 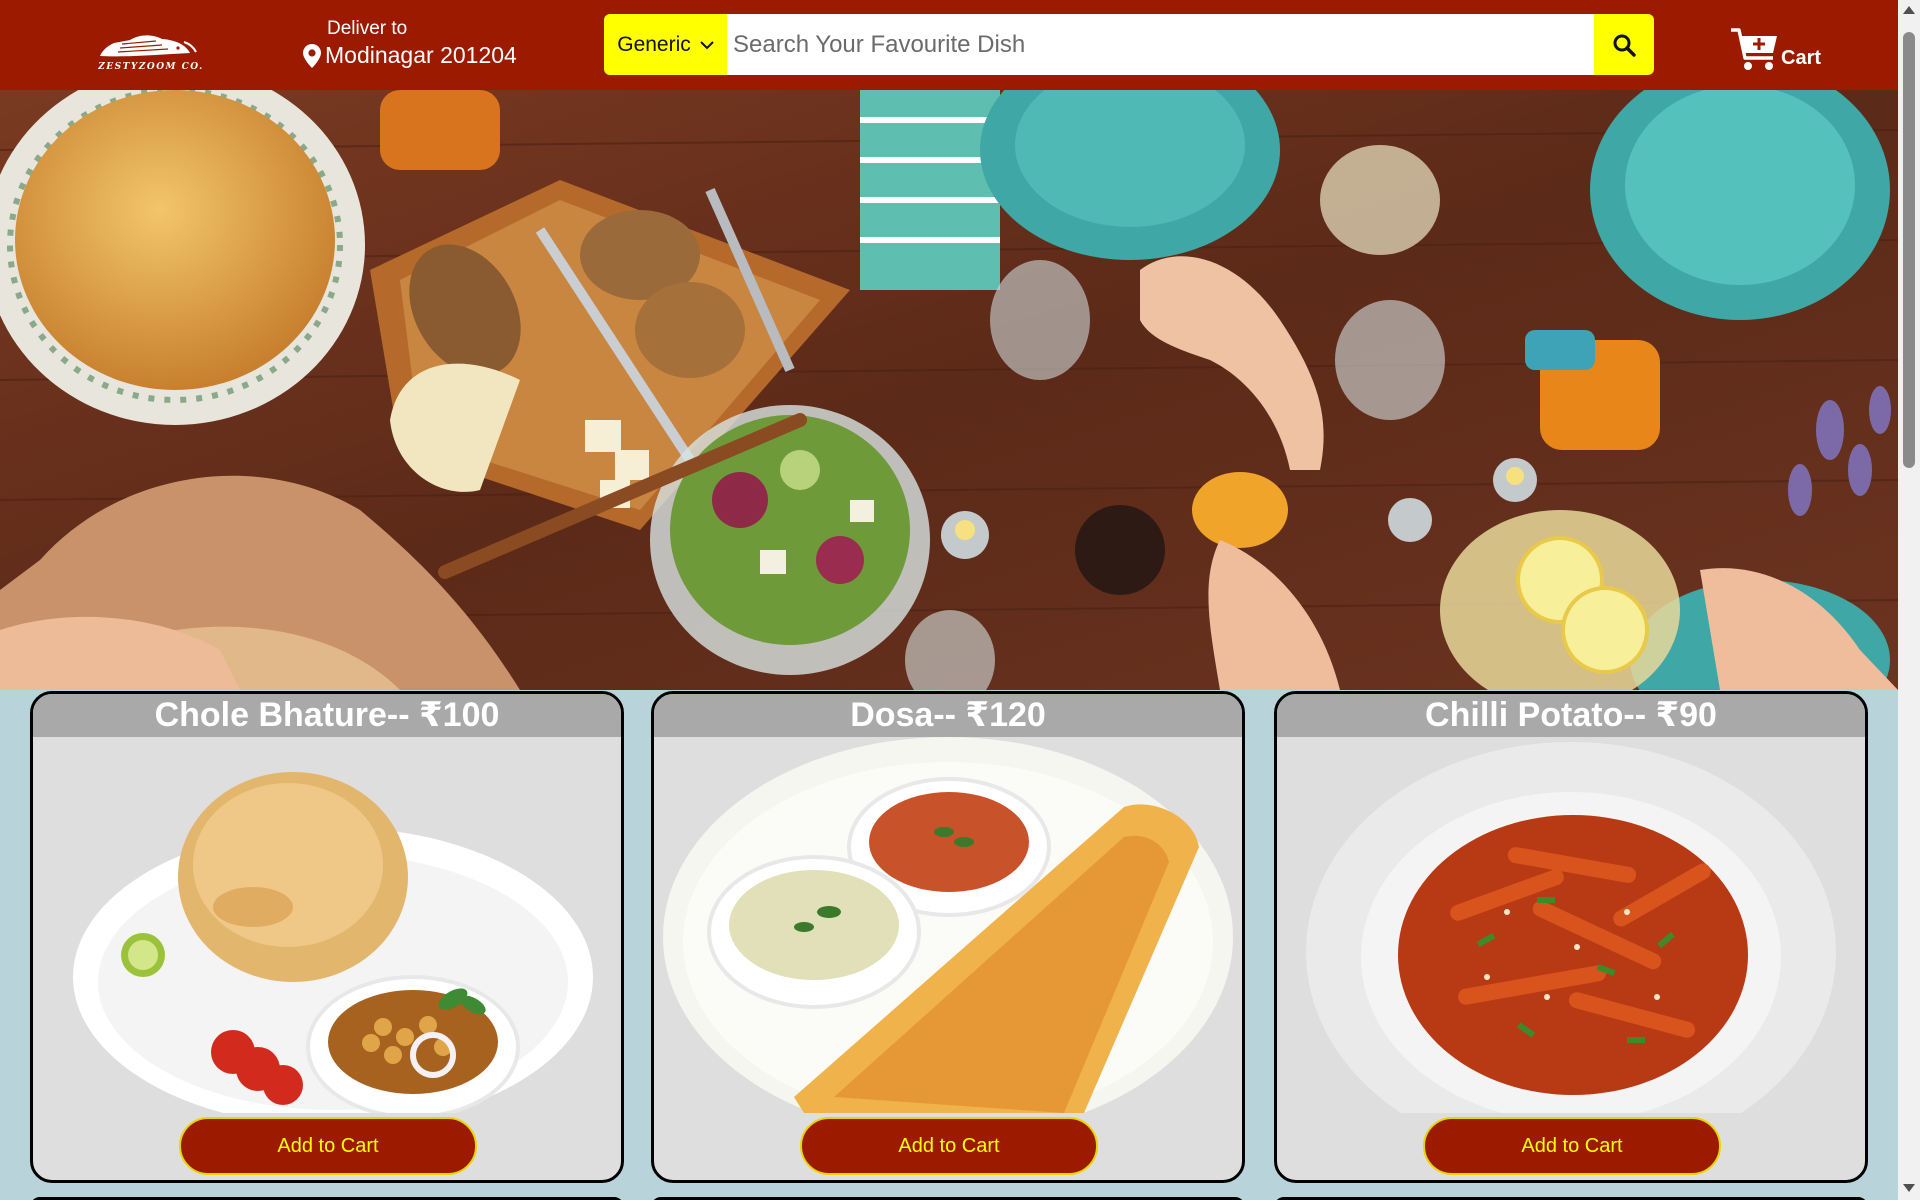 I want to click on search-category-select: Generic, so click(x=665, y=44).